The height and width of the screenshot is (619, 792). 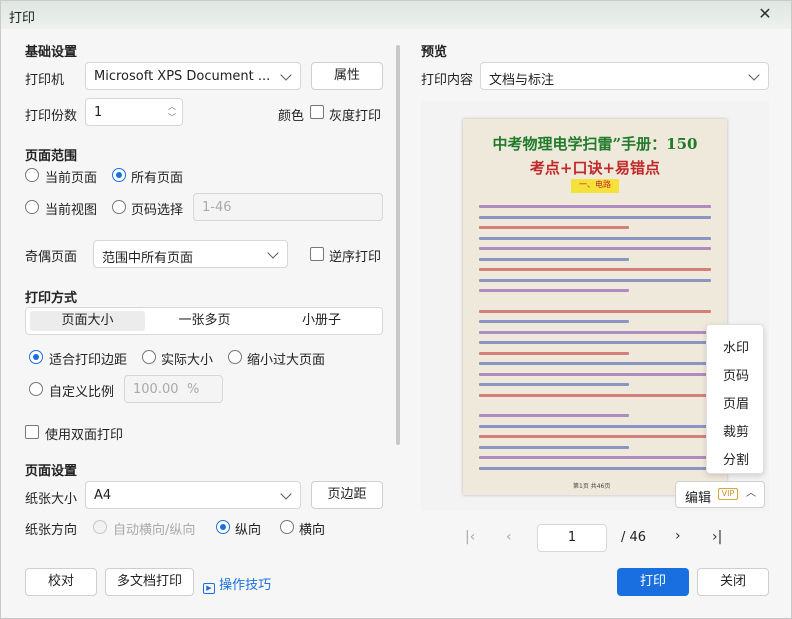 What do you see at coordinates (470, 537) in the screenshot?
I see `first-page-icon: |‹` at bounding box center [470, 537].